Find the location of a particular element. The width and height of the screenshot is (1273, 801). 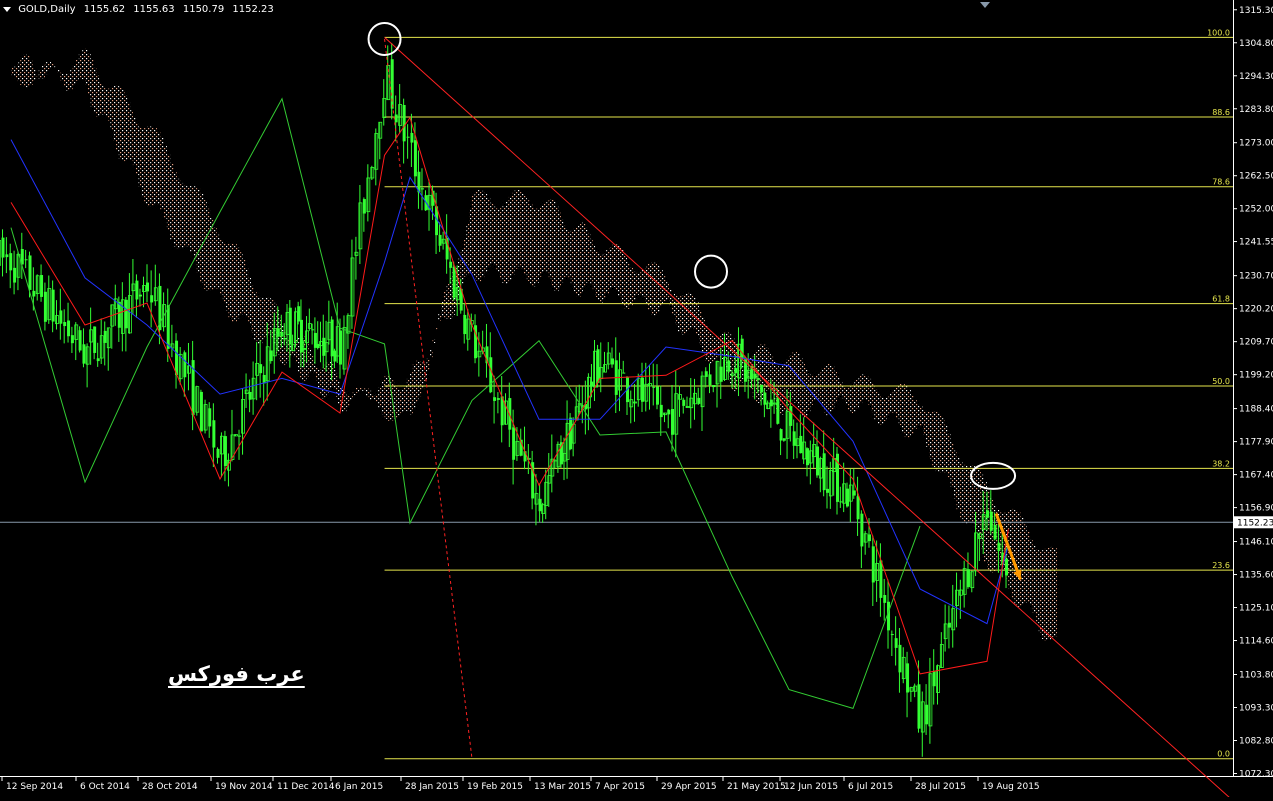

y-tick-label: 1315.30 is located at coordinates (1256, 11).